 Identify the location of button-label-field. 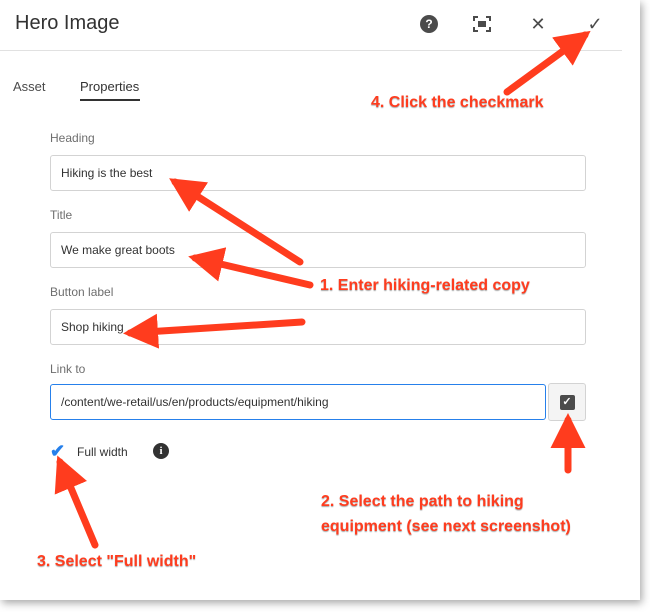
(318, 327).